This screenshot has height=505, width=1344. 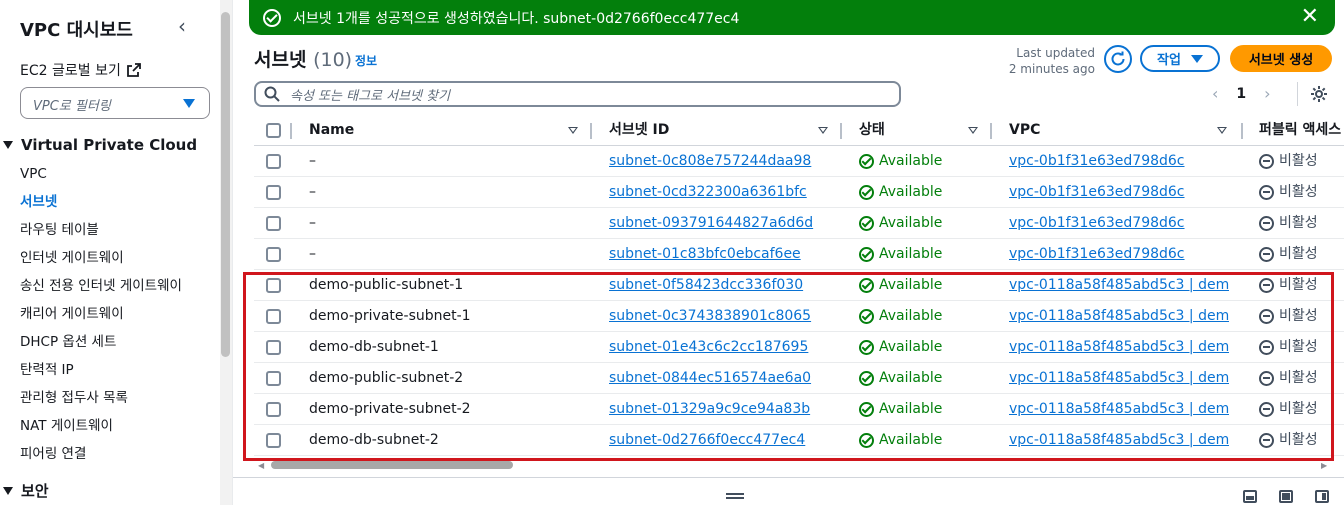 What do you see at coordinates (639, 130) in the screenshot?
I see `column-subnet-id: 서브넷 ID` at bounding box center [639, 130].